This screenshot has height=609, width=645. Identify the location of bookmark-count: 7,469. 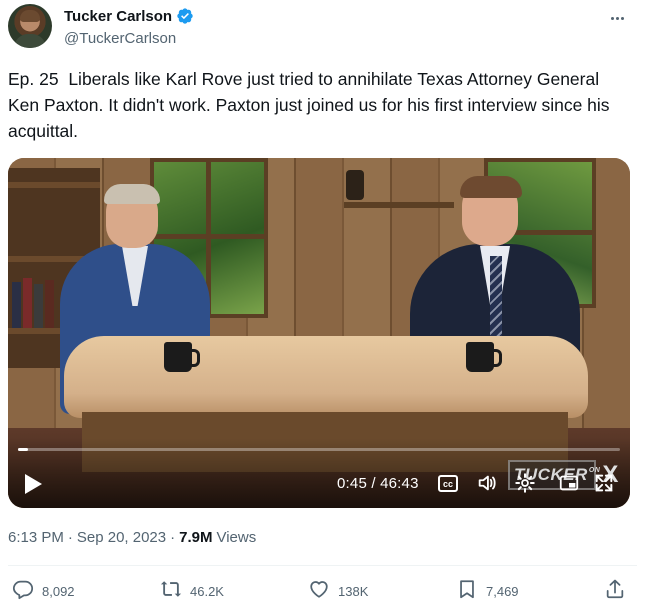
(502, 591).